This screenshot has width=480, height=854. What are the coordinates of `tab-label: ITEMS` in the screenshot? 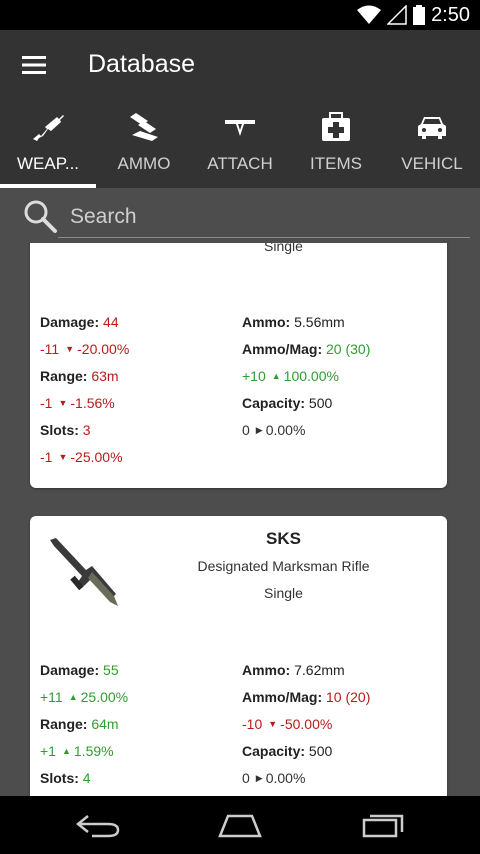 It's located at (336, 163).